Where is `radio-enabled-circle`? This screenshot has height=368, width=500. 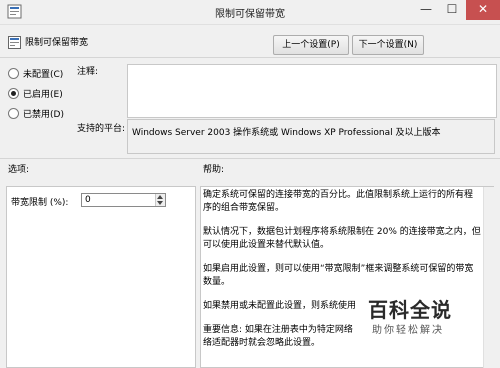
radio-enabled-circle is located at coordinates (13, 93).